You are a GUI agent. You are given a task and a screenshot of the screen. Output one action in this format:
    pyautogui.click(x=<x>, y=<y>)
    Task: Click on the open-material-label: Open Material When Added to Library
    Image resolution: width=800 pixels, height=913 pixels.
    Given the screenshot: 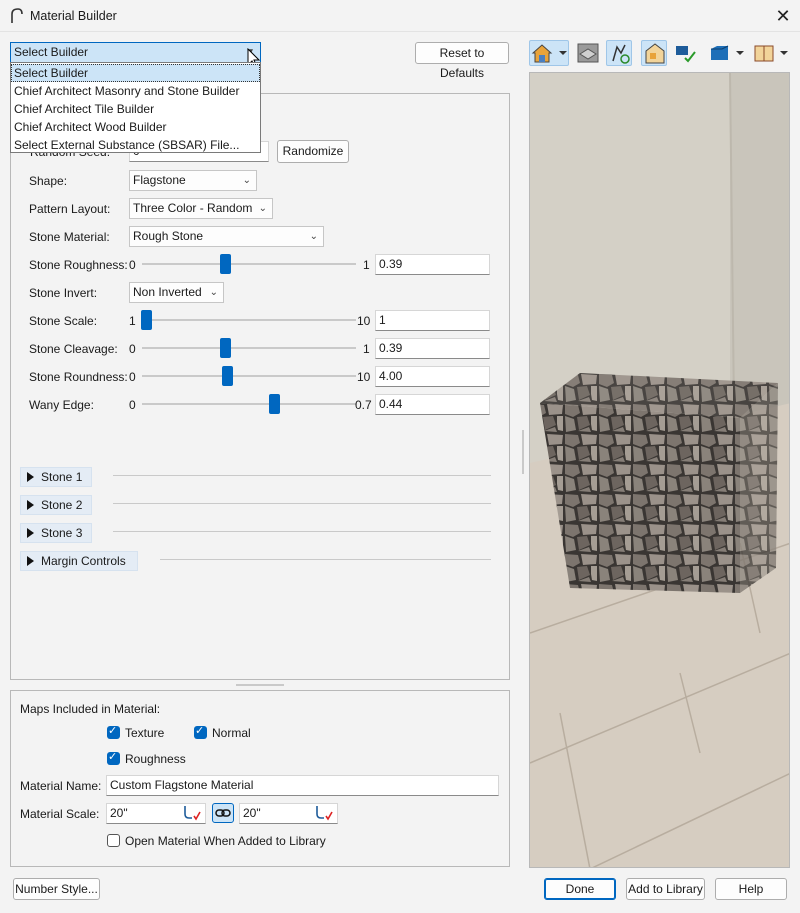 What is the action you would take?
    pyautogui.click(x=225, y=841)
    